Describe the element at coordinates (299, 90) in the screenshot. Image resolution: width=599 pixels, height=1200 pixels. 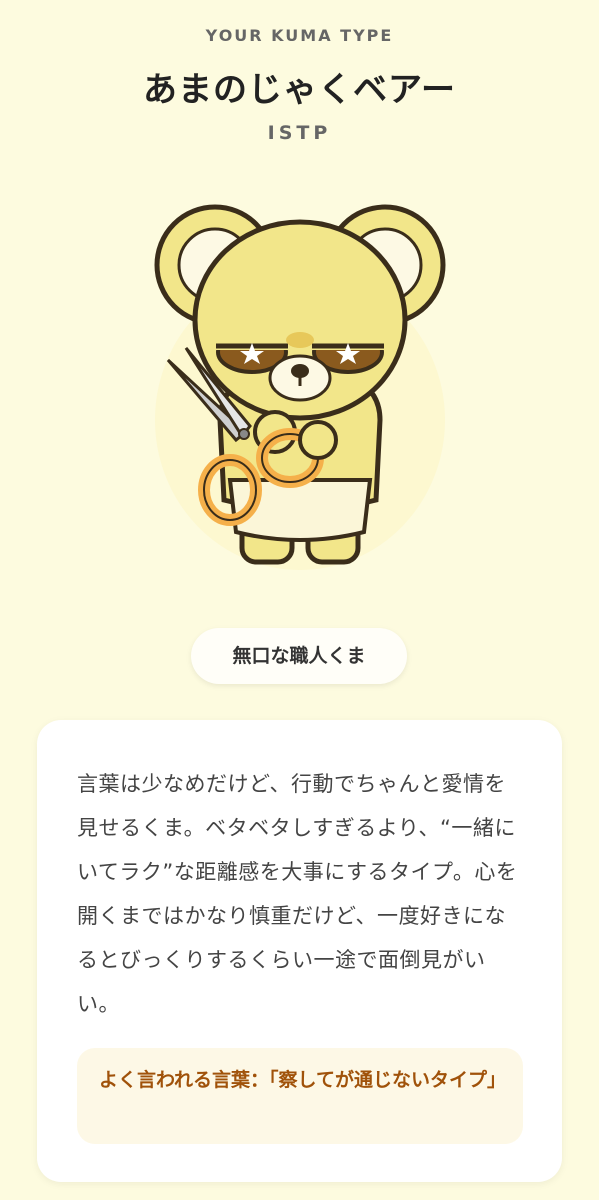
I see `type-name-title: あまのじゃくベアー` at that location.